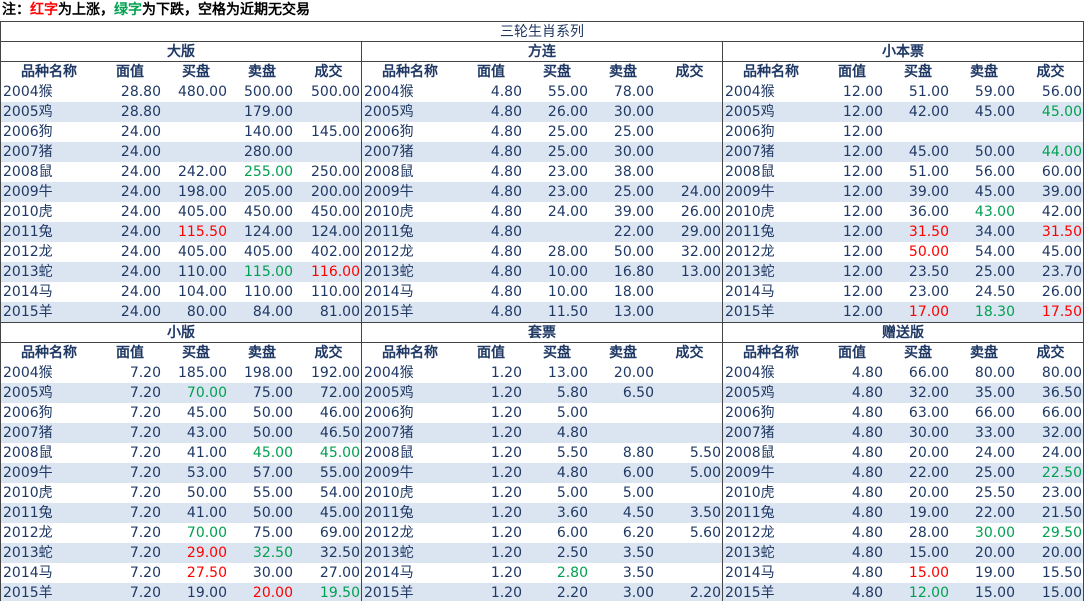  I want to click on deal-price: 15.50, so click(1061, 573).